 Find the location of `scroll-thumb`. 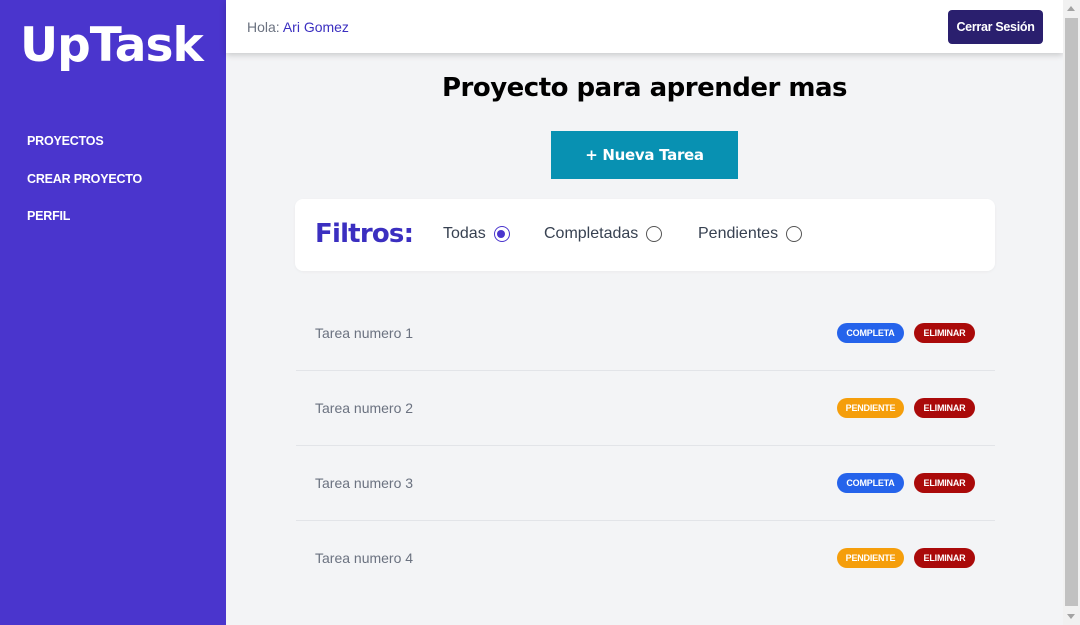

scroll-thumb is located at coordinates (1071, 312).